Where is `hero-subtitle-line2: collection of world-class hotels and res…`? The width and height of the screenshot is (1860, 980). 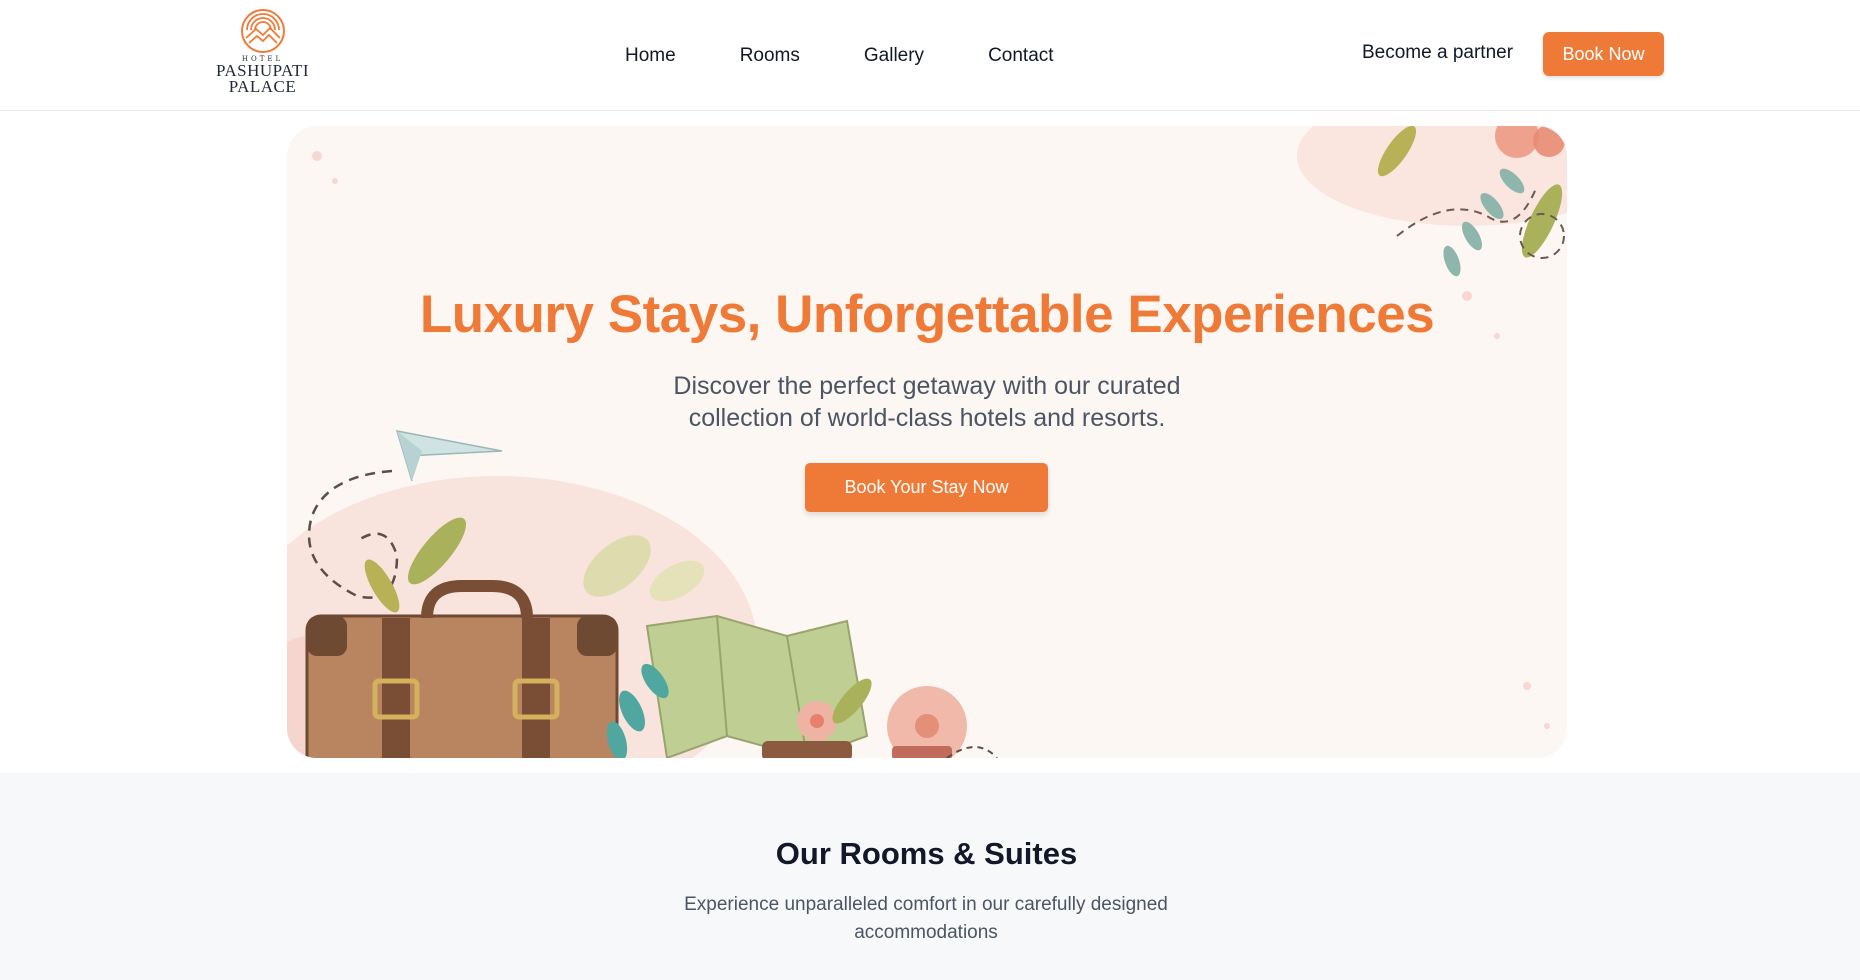
hero-subtitle-line2: collection of world-class hotels and res… is located at coordinates (927, 418).